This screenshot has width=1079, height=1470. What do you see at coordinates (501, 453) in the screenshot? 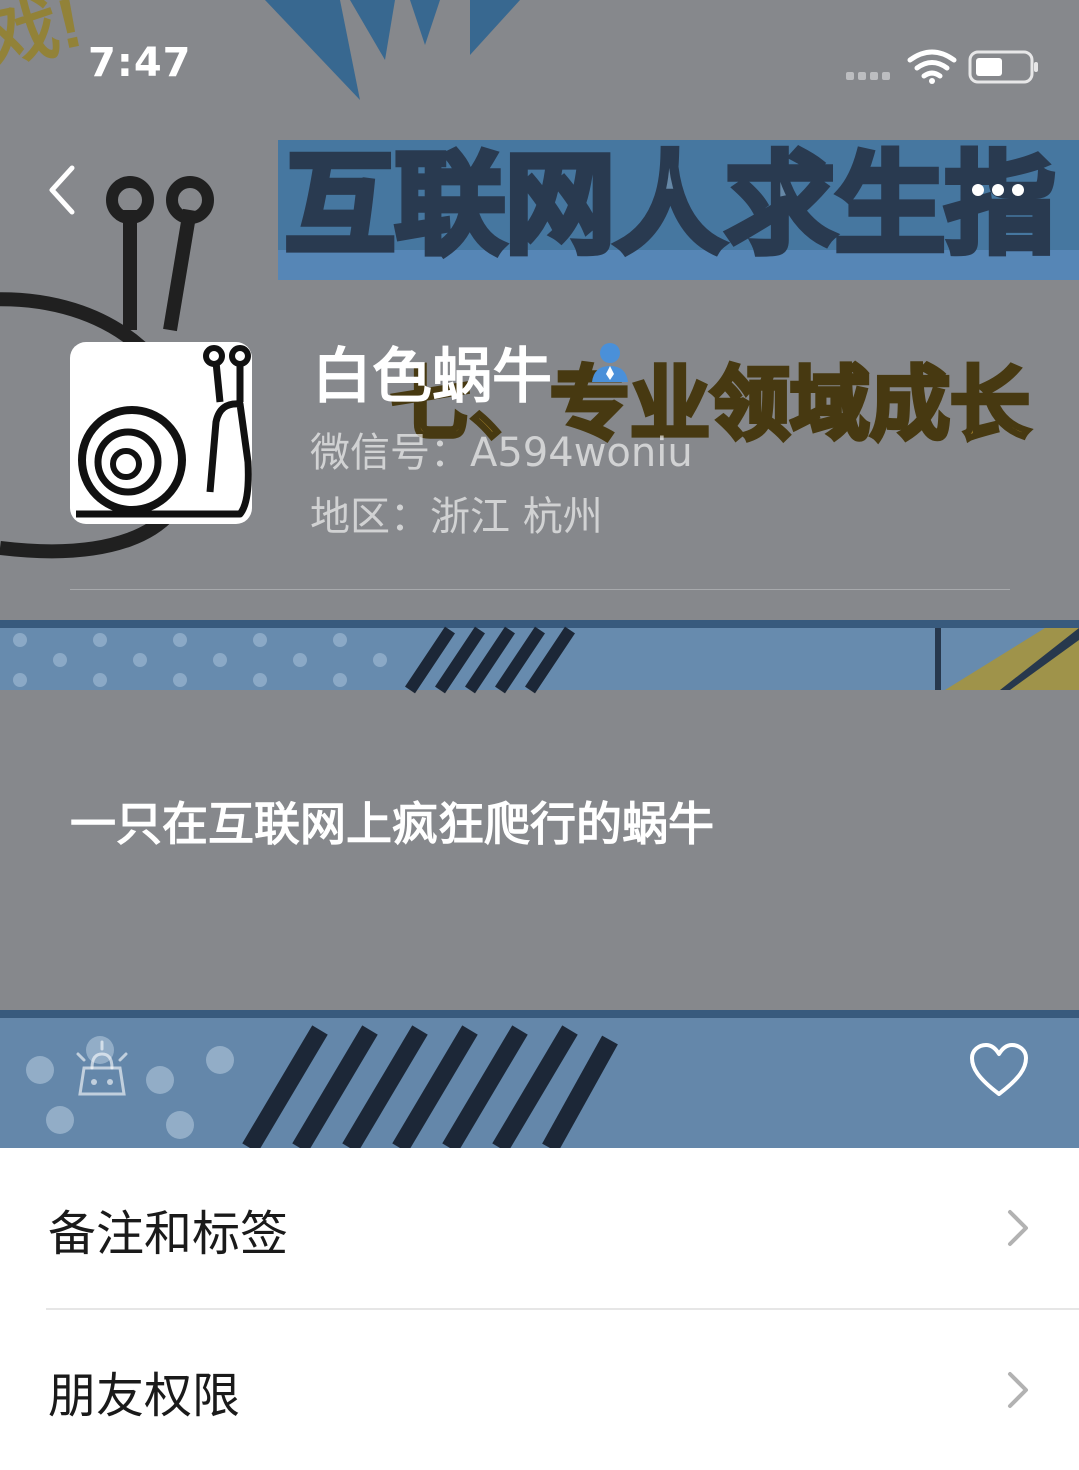
I see `wechat-id: 微信号：A594woniu` at bounding box center [501, 453].